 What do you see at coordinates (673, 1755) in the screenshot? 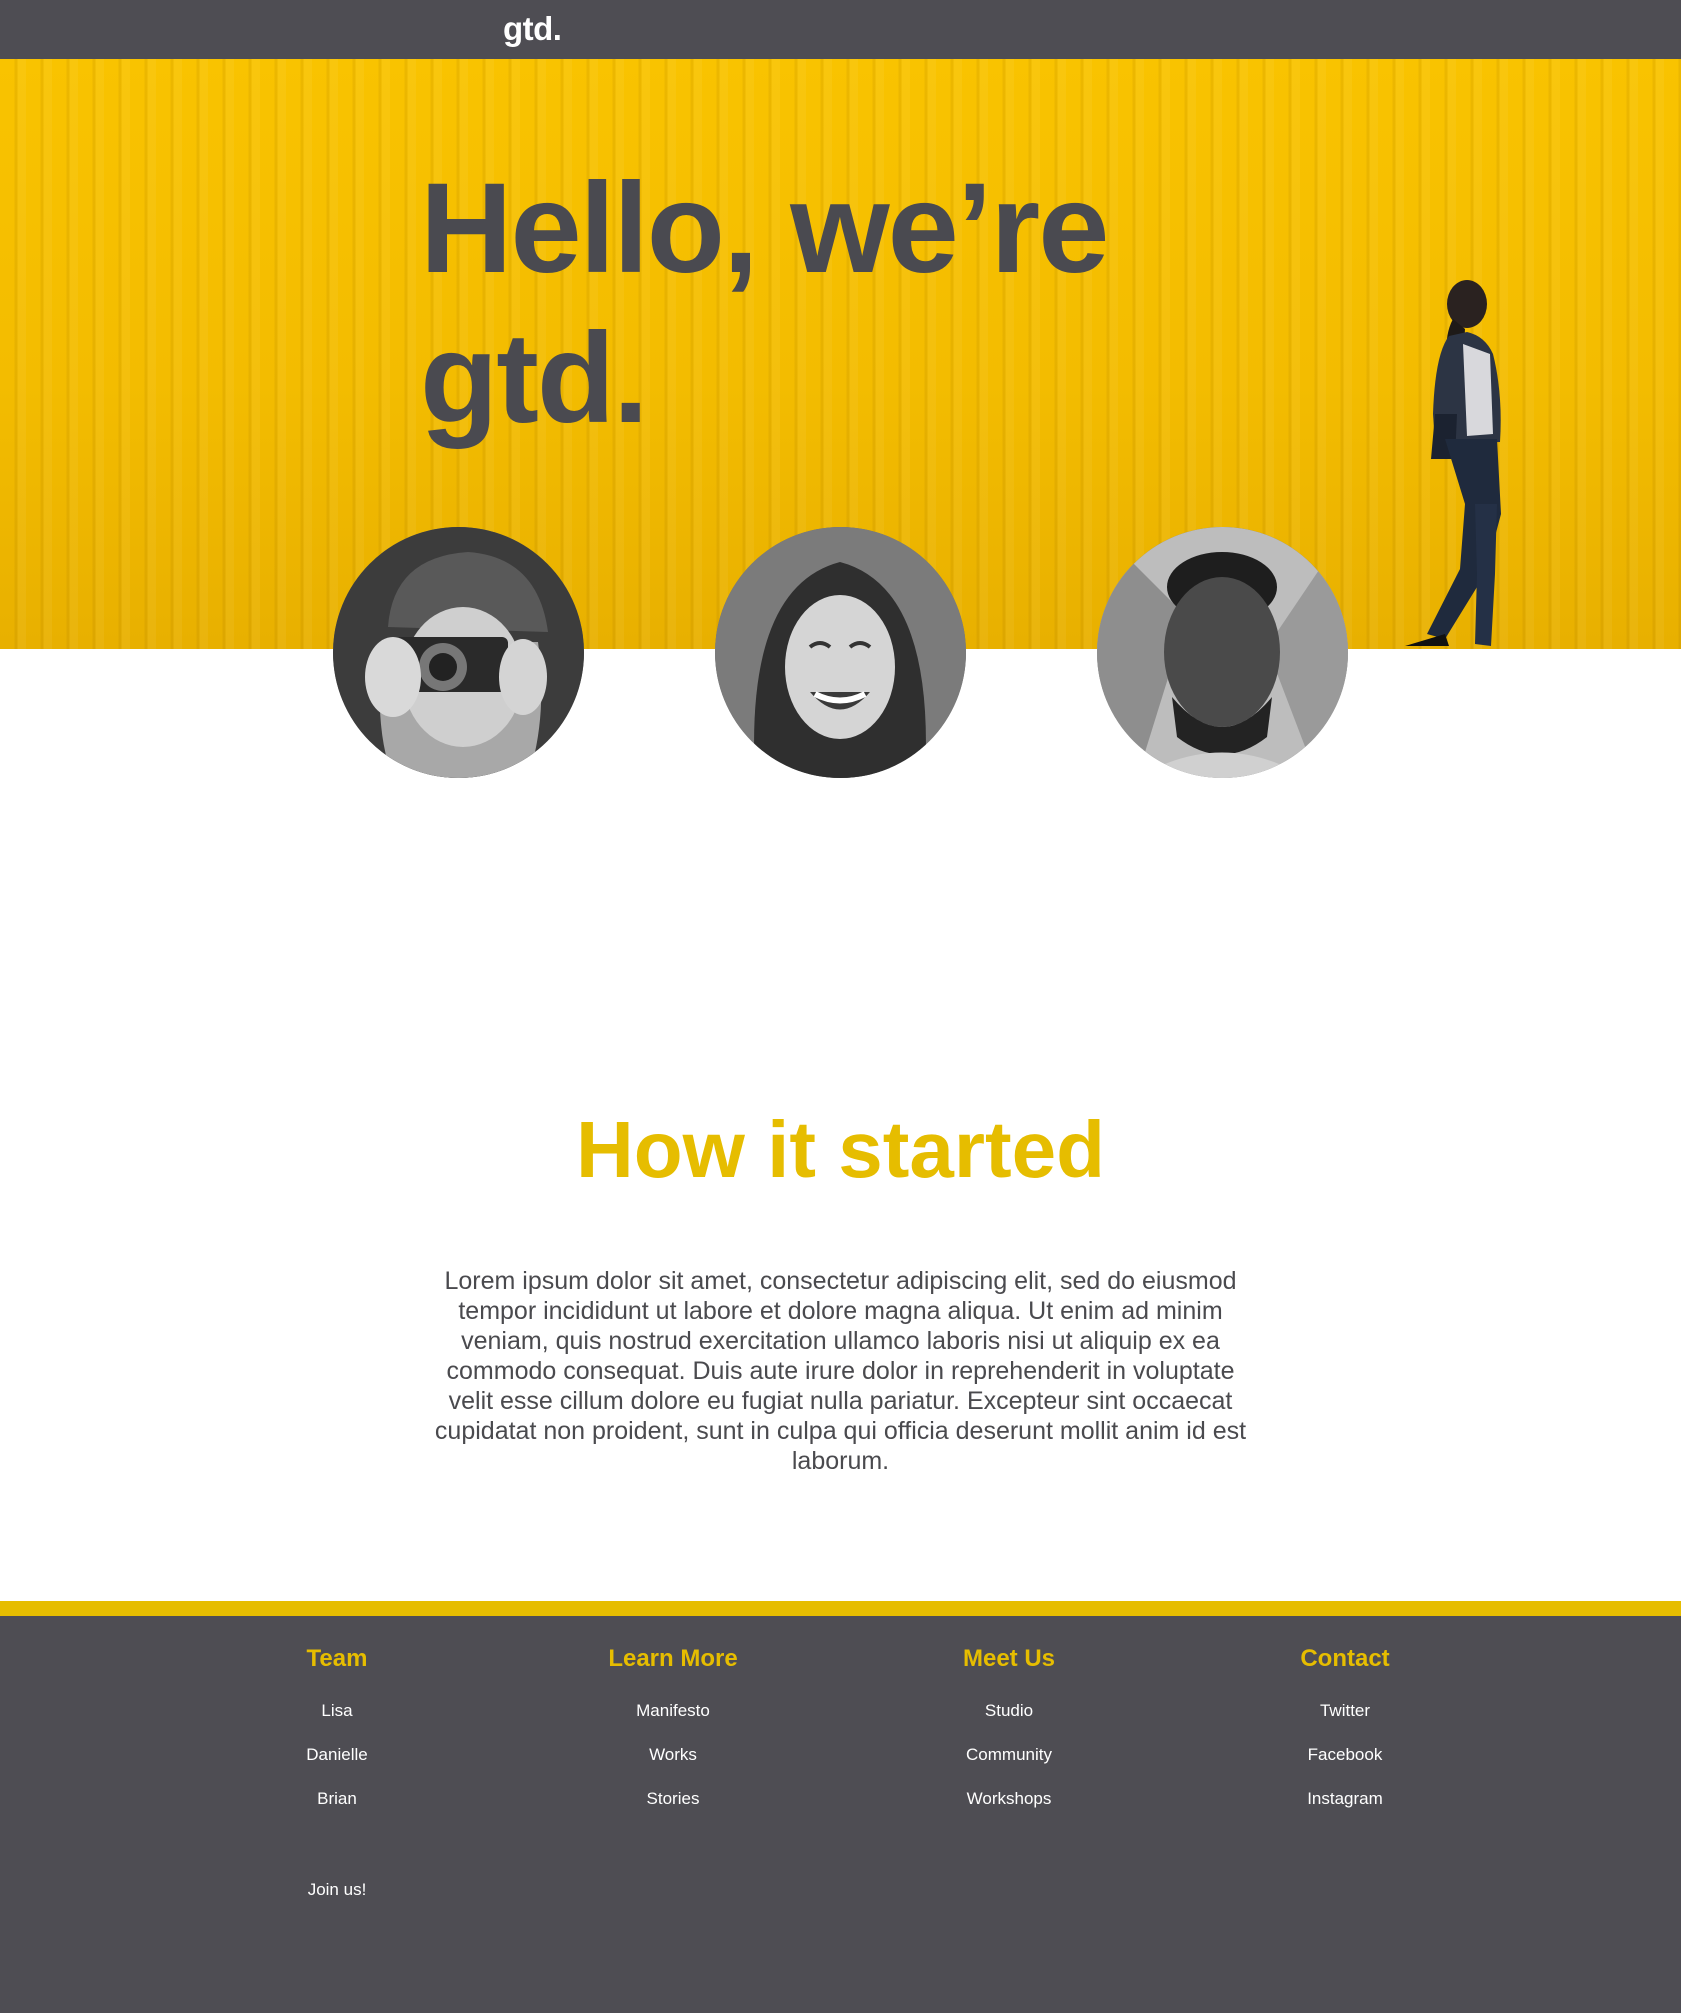
I see `footer-link-works: Works` at bounding box center [673, 1755].